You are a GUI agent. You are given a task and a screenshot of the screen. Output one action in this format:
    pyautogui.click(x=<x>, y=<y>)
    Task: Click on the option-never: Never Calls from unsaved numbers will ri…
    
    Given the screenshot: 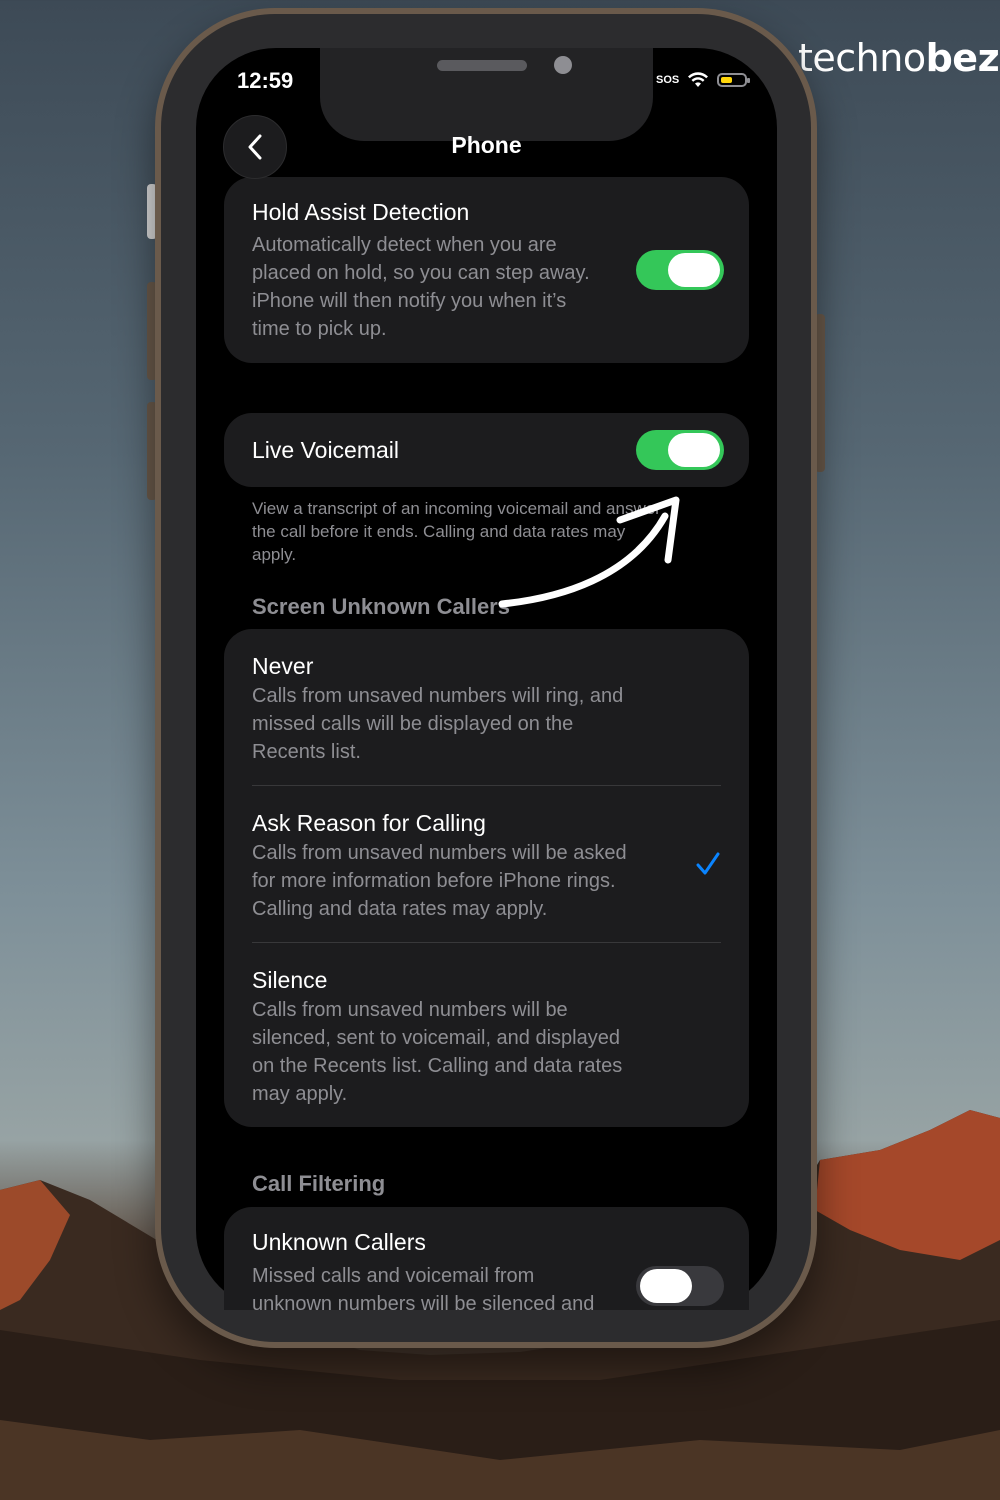 What is the action you would take?
    pyautogui.click(x=486, y=707)
    